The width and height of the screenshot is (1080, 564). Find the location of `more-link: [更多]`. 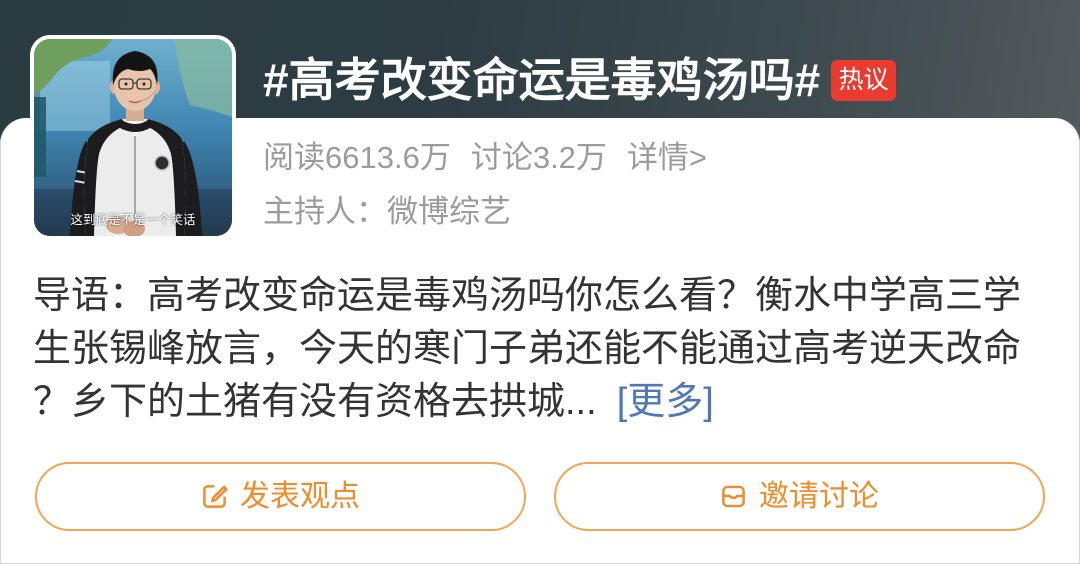

more-link: [更多] is located at coordinates (665, 402).